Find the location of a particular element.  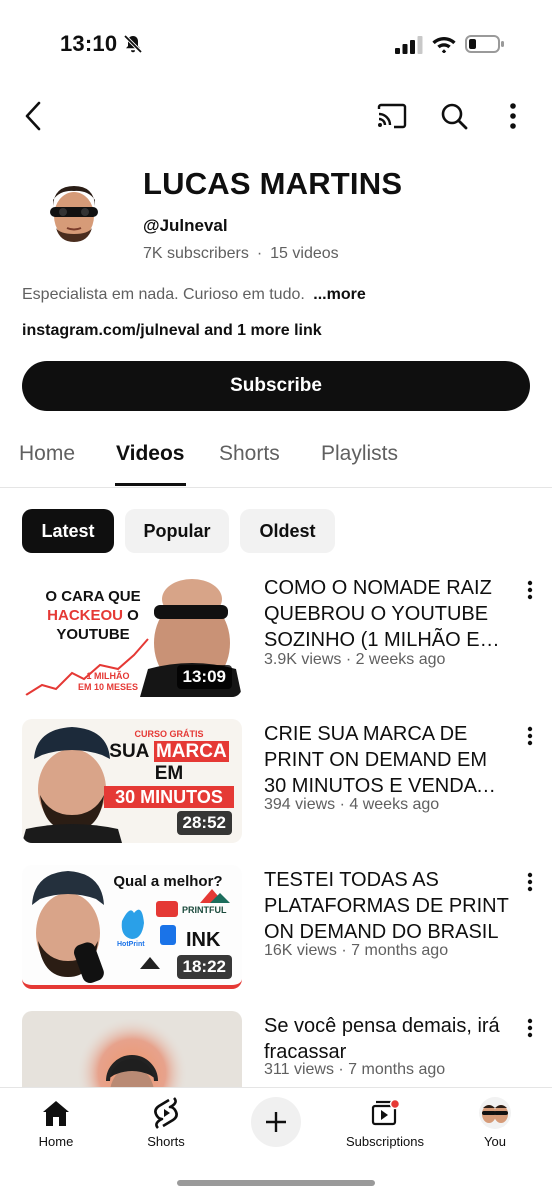

plus-icon is located at coordinates (276, 1122).